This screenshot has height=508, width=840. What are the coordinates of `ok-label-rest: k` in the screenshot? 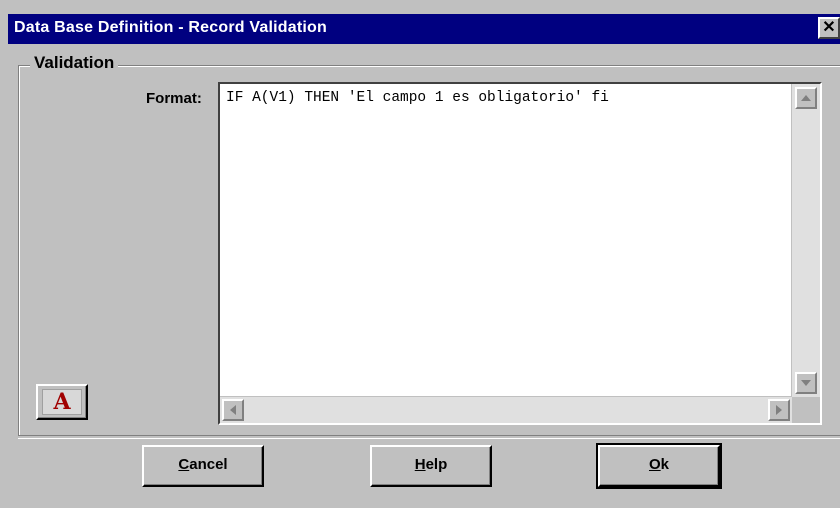 It's located at (664, 464).